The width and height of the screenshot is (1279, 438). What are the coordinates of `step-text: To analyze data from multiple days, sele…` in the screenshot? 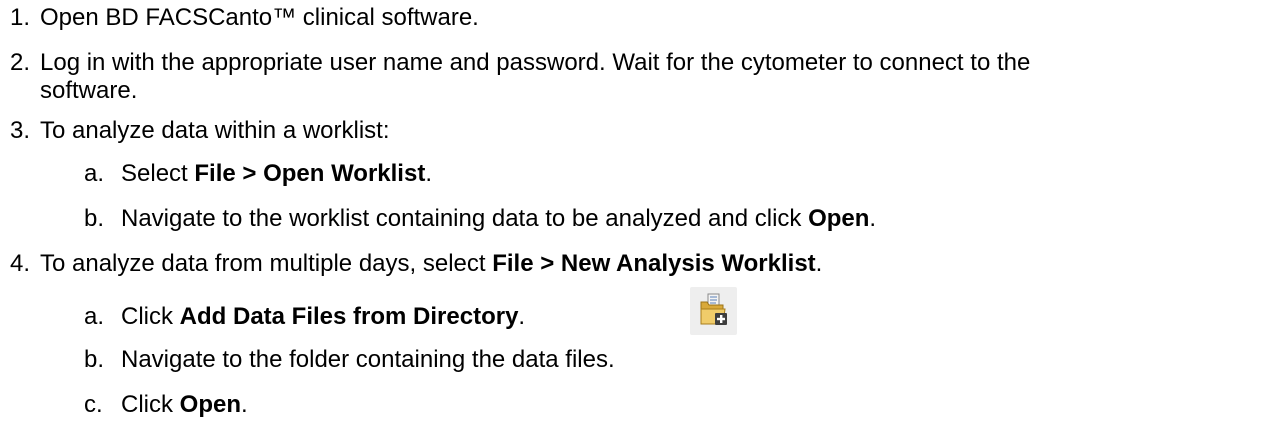 It's located at (431, 263).